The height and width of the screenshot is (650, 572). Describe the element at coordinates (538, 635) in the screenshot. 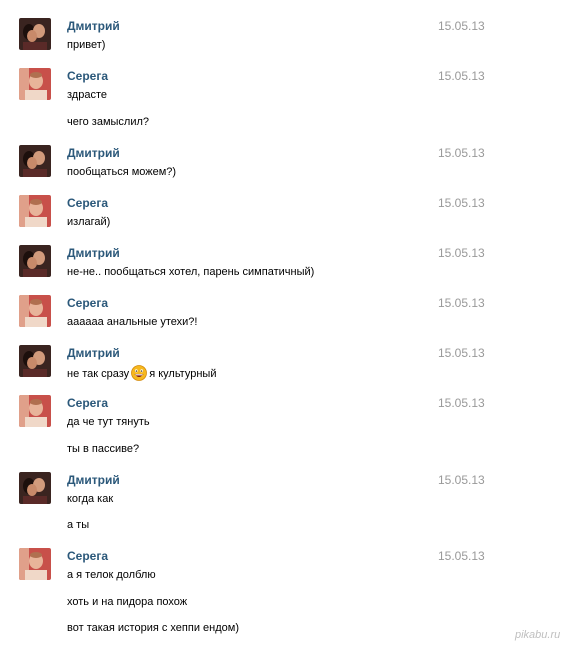

I see `watermark: pikabu.ru` at that location.